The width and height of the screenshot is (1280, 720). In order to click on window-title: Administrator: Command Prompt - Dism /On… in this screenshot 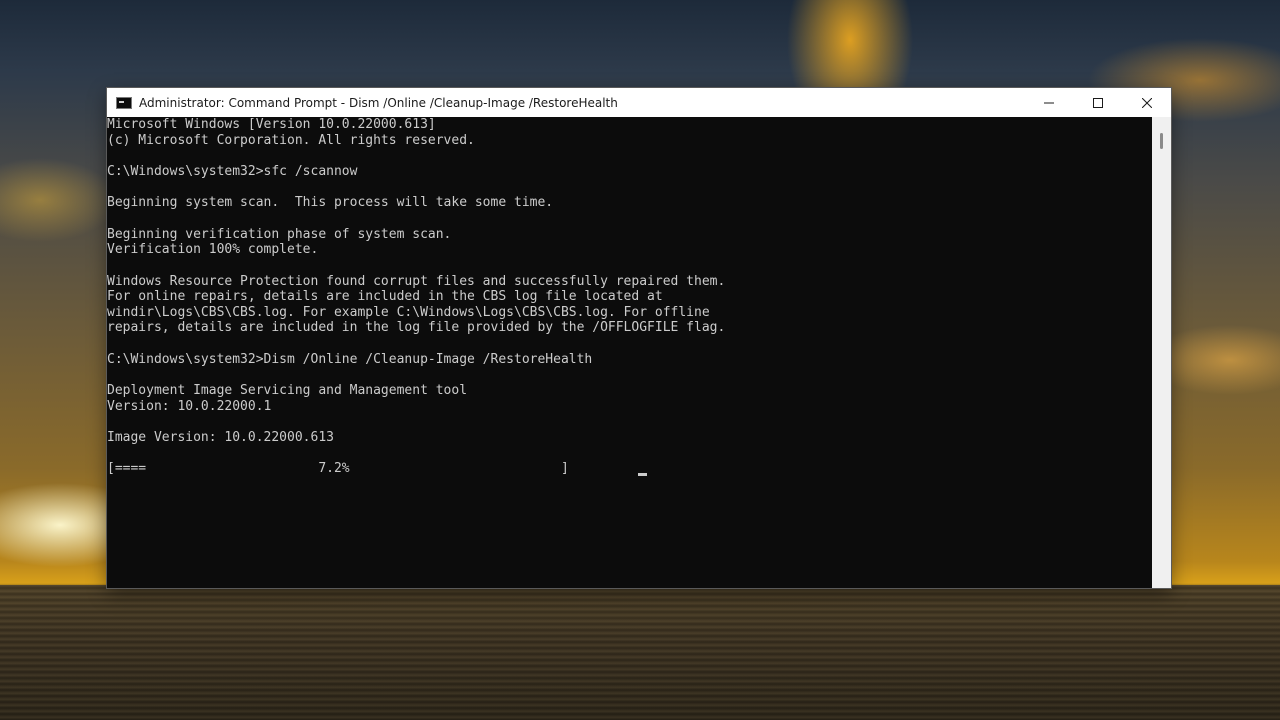, I will do `click(378, 102)`.